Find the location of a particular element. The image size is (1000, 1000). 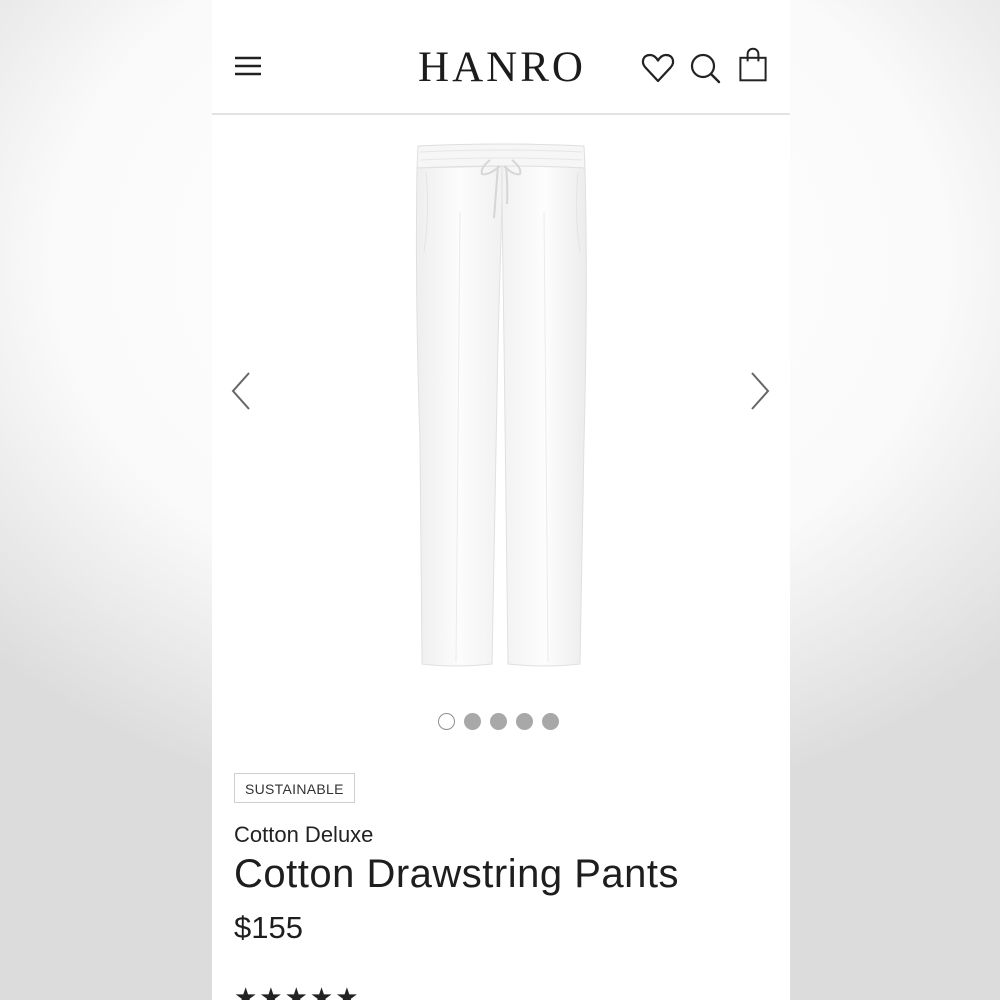

chevron-left-icon is located at coordinates (241, 391).